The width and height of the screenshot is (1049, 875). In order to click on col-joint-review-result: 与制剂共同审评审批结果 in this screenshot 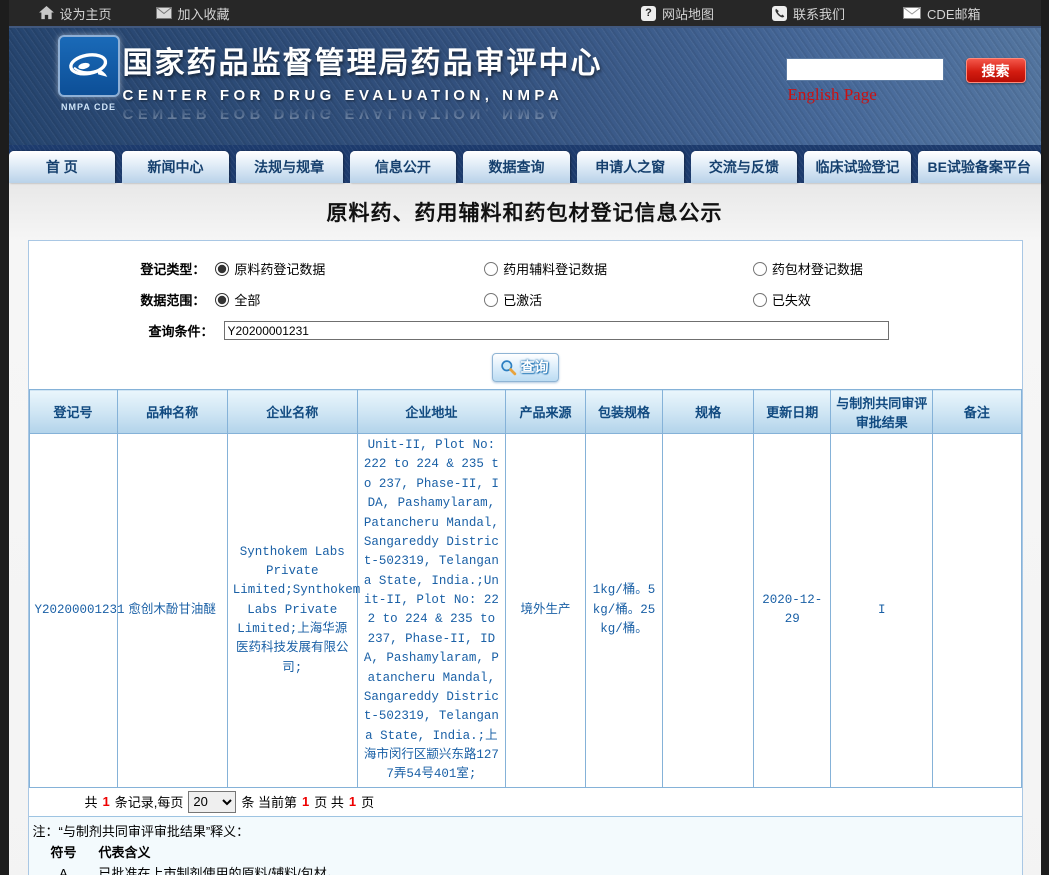, I will do `click(882, 411)`.